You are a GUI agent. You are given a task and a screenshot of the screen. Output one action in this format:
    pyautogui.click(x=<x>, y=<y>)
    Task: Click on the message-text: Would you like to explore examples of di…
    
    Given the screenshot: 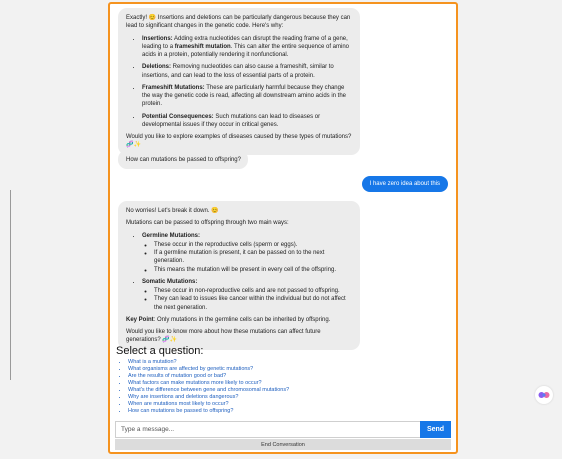 What is the action you would take?
    pyautogui.click(x=239, y=141)
    